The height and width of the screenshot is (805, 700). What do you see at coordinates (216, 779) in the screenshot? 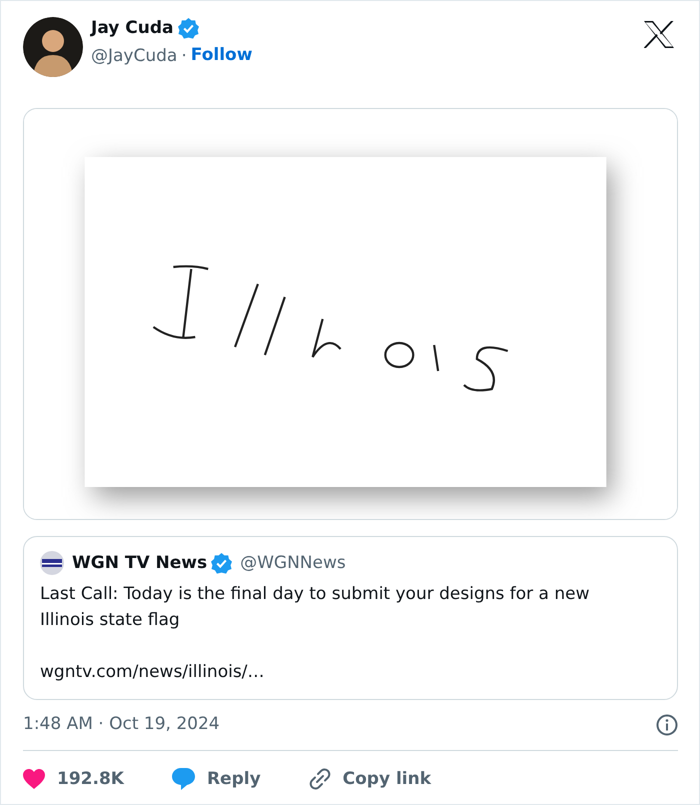
I see `reply-button: Reply` at bounding box center [216, 779].